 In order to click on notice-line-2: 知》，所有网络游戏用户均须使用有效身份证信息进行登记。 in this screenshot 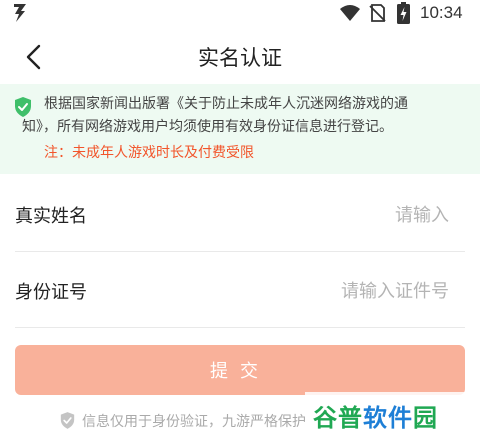, I will do `click(207, 127)`.